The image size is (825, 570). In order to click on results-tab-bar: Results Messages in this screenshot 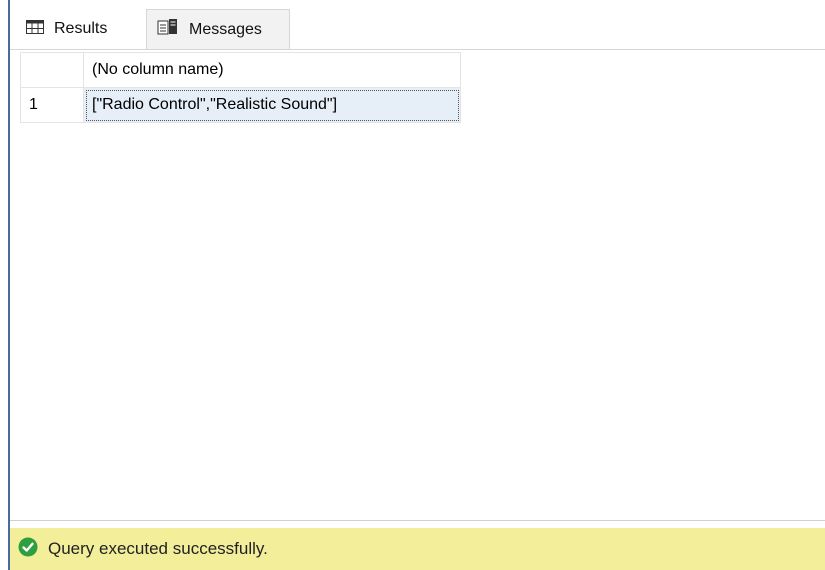, I will do `click(417, 29)`.